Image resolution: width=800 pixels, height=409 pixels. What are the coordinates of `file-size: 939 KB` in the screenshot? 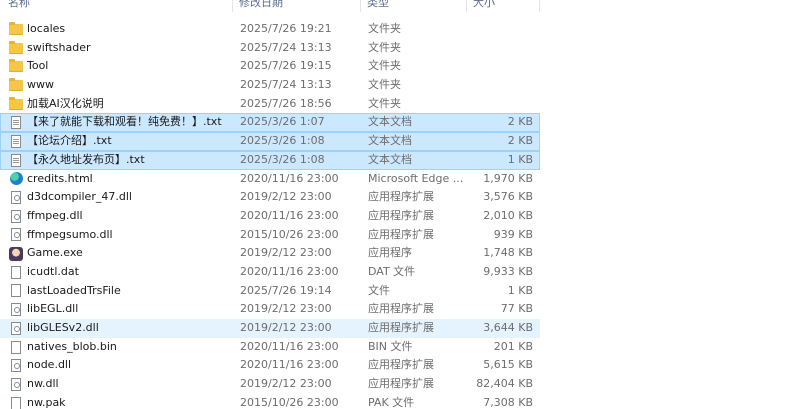 It's located at (513, 234).